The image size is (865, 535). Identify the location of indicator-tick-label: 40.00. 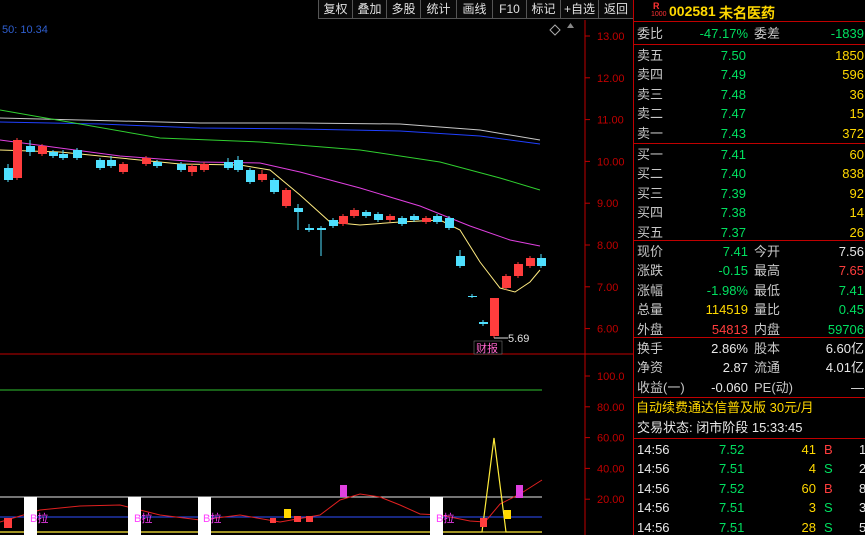
(611, 469).